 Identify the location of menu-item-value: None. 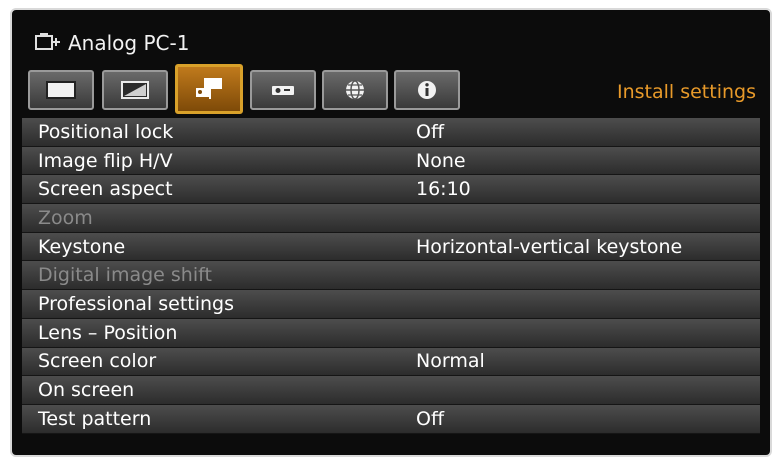
(441, 160).